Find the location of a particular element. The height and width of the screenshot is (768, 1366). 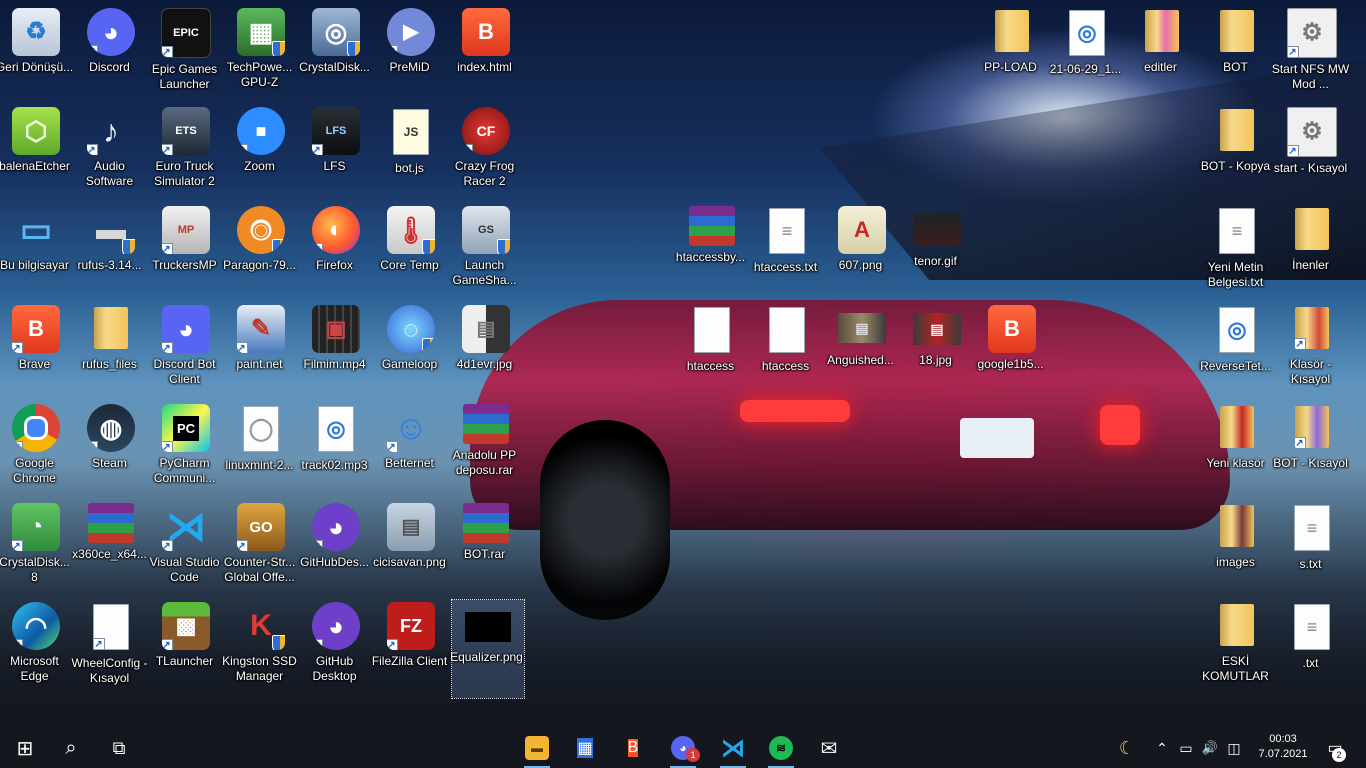

desktop-icon-s-txt: ≡ s.txt is located at coordinates (1312, 548).